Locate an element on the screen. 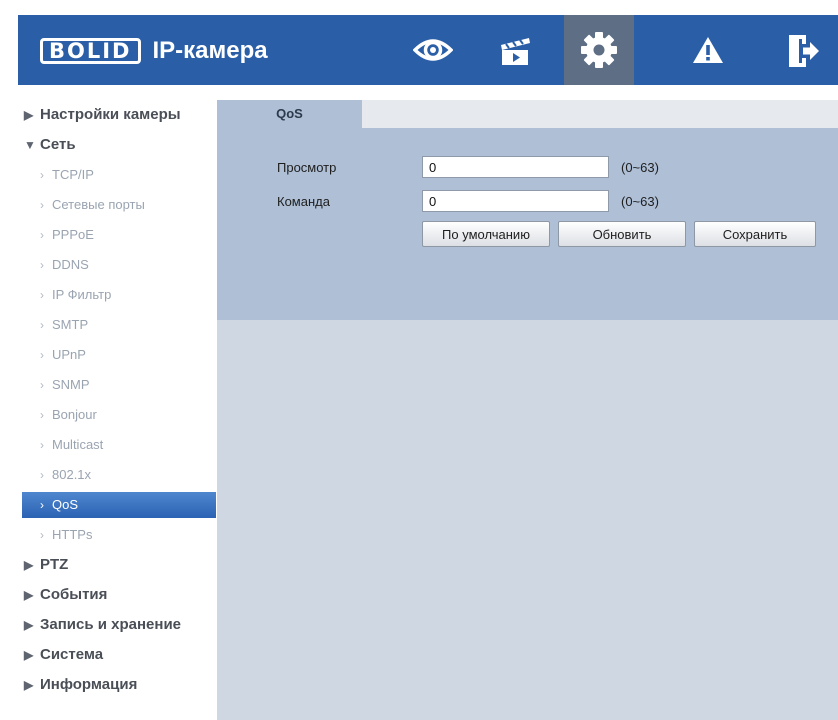 The height and width of the screenshot is (720, 838). sidebar-item-label: SNMP is located at coordinates (71, 384).